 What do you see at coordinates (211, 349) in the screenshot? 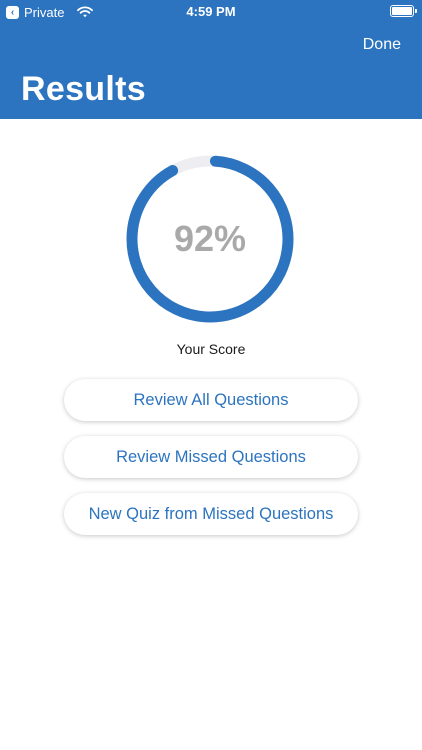
I see `score-label: Your Score` at bounding box center [211, 349].